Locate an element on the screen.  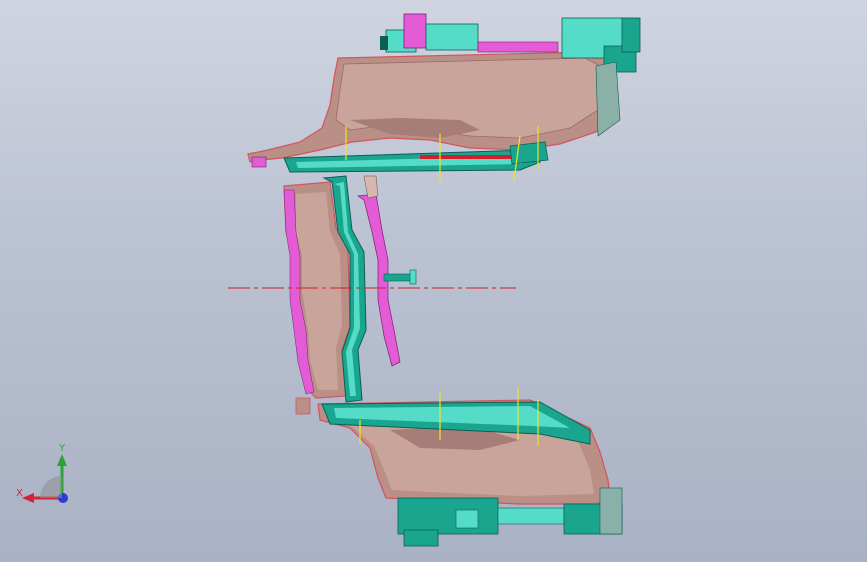
bottom-flange is located at coordinates (459, 472).